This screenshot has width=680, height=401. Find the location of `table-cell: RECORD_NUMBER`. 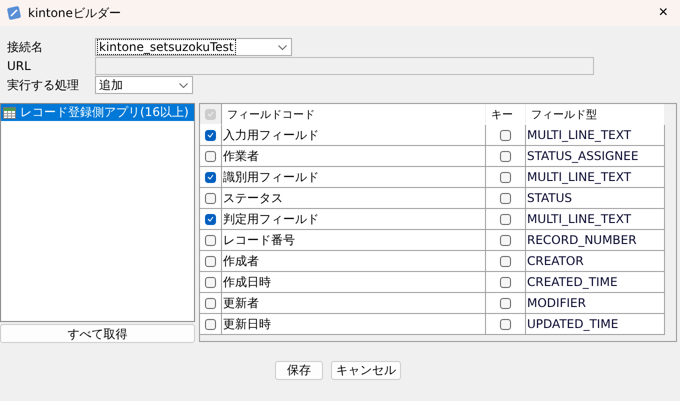

table-cell: RECORD_NUMBER is located at coordinates (595, 240).